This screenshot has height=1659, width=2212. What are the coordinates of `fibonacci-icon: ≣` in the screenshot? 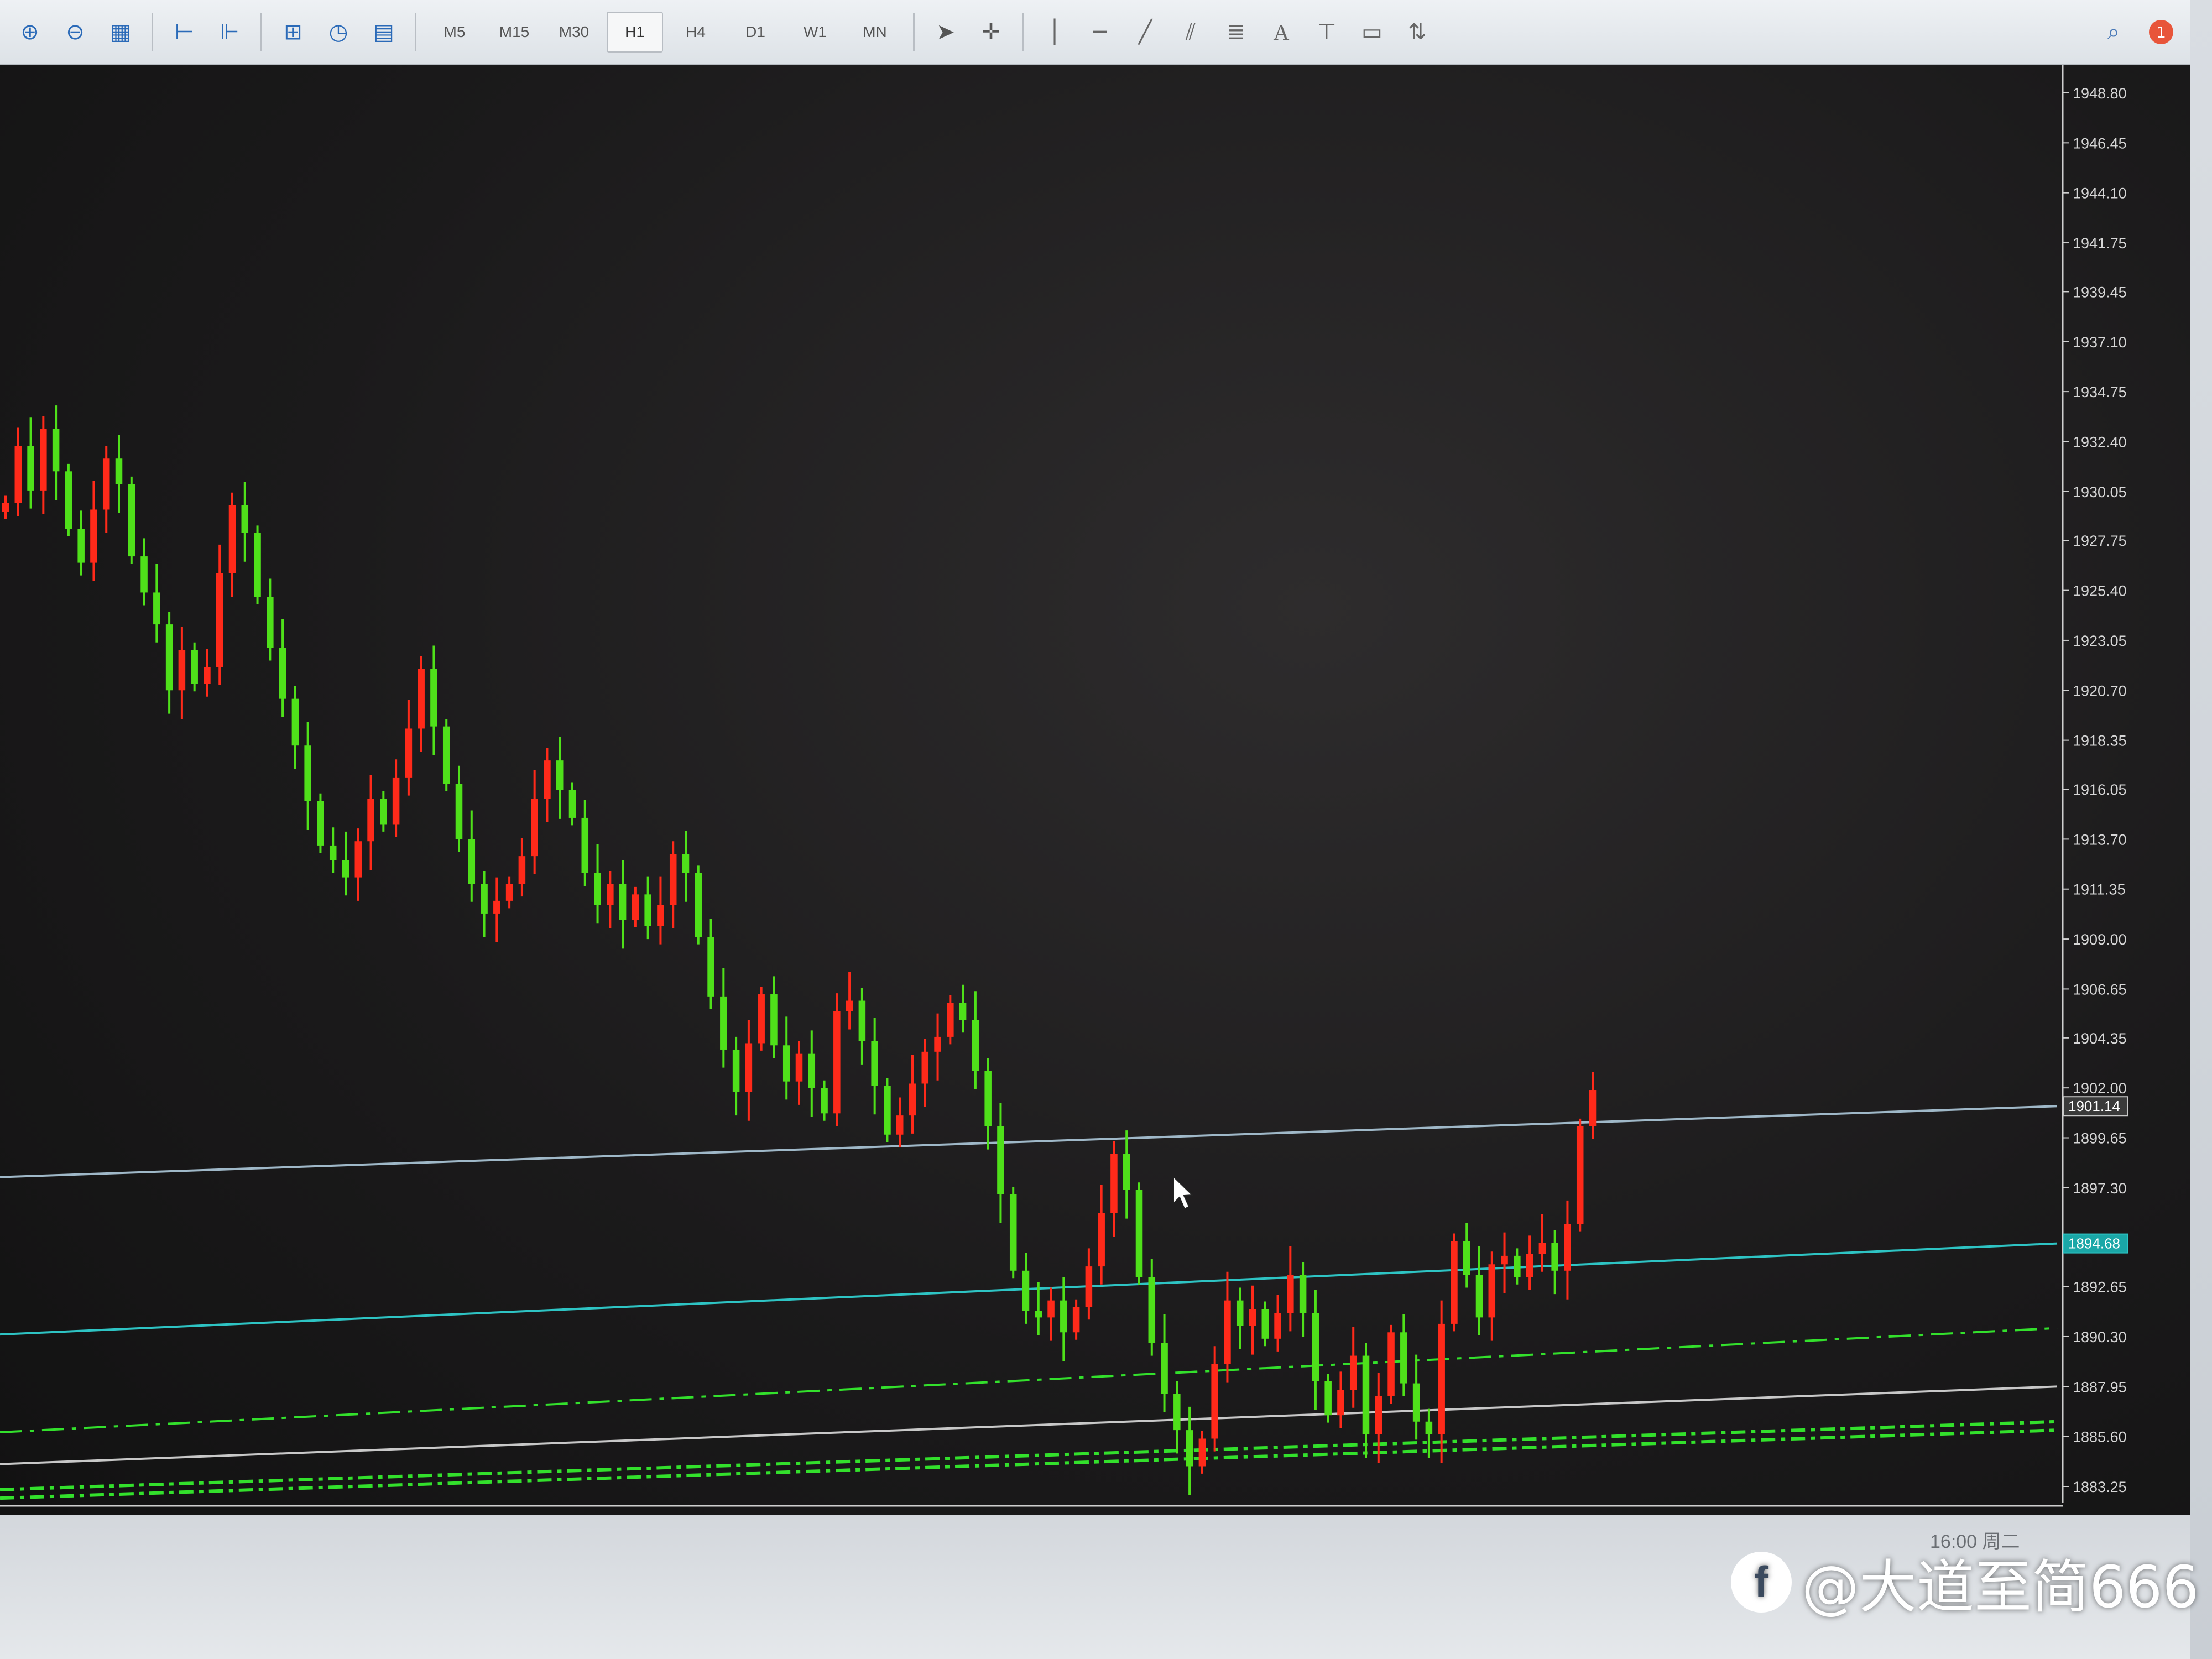 It's located at (1236, 32).